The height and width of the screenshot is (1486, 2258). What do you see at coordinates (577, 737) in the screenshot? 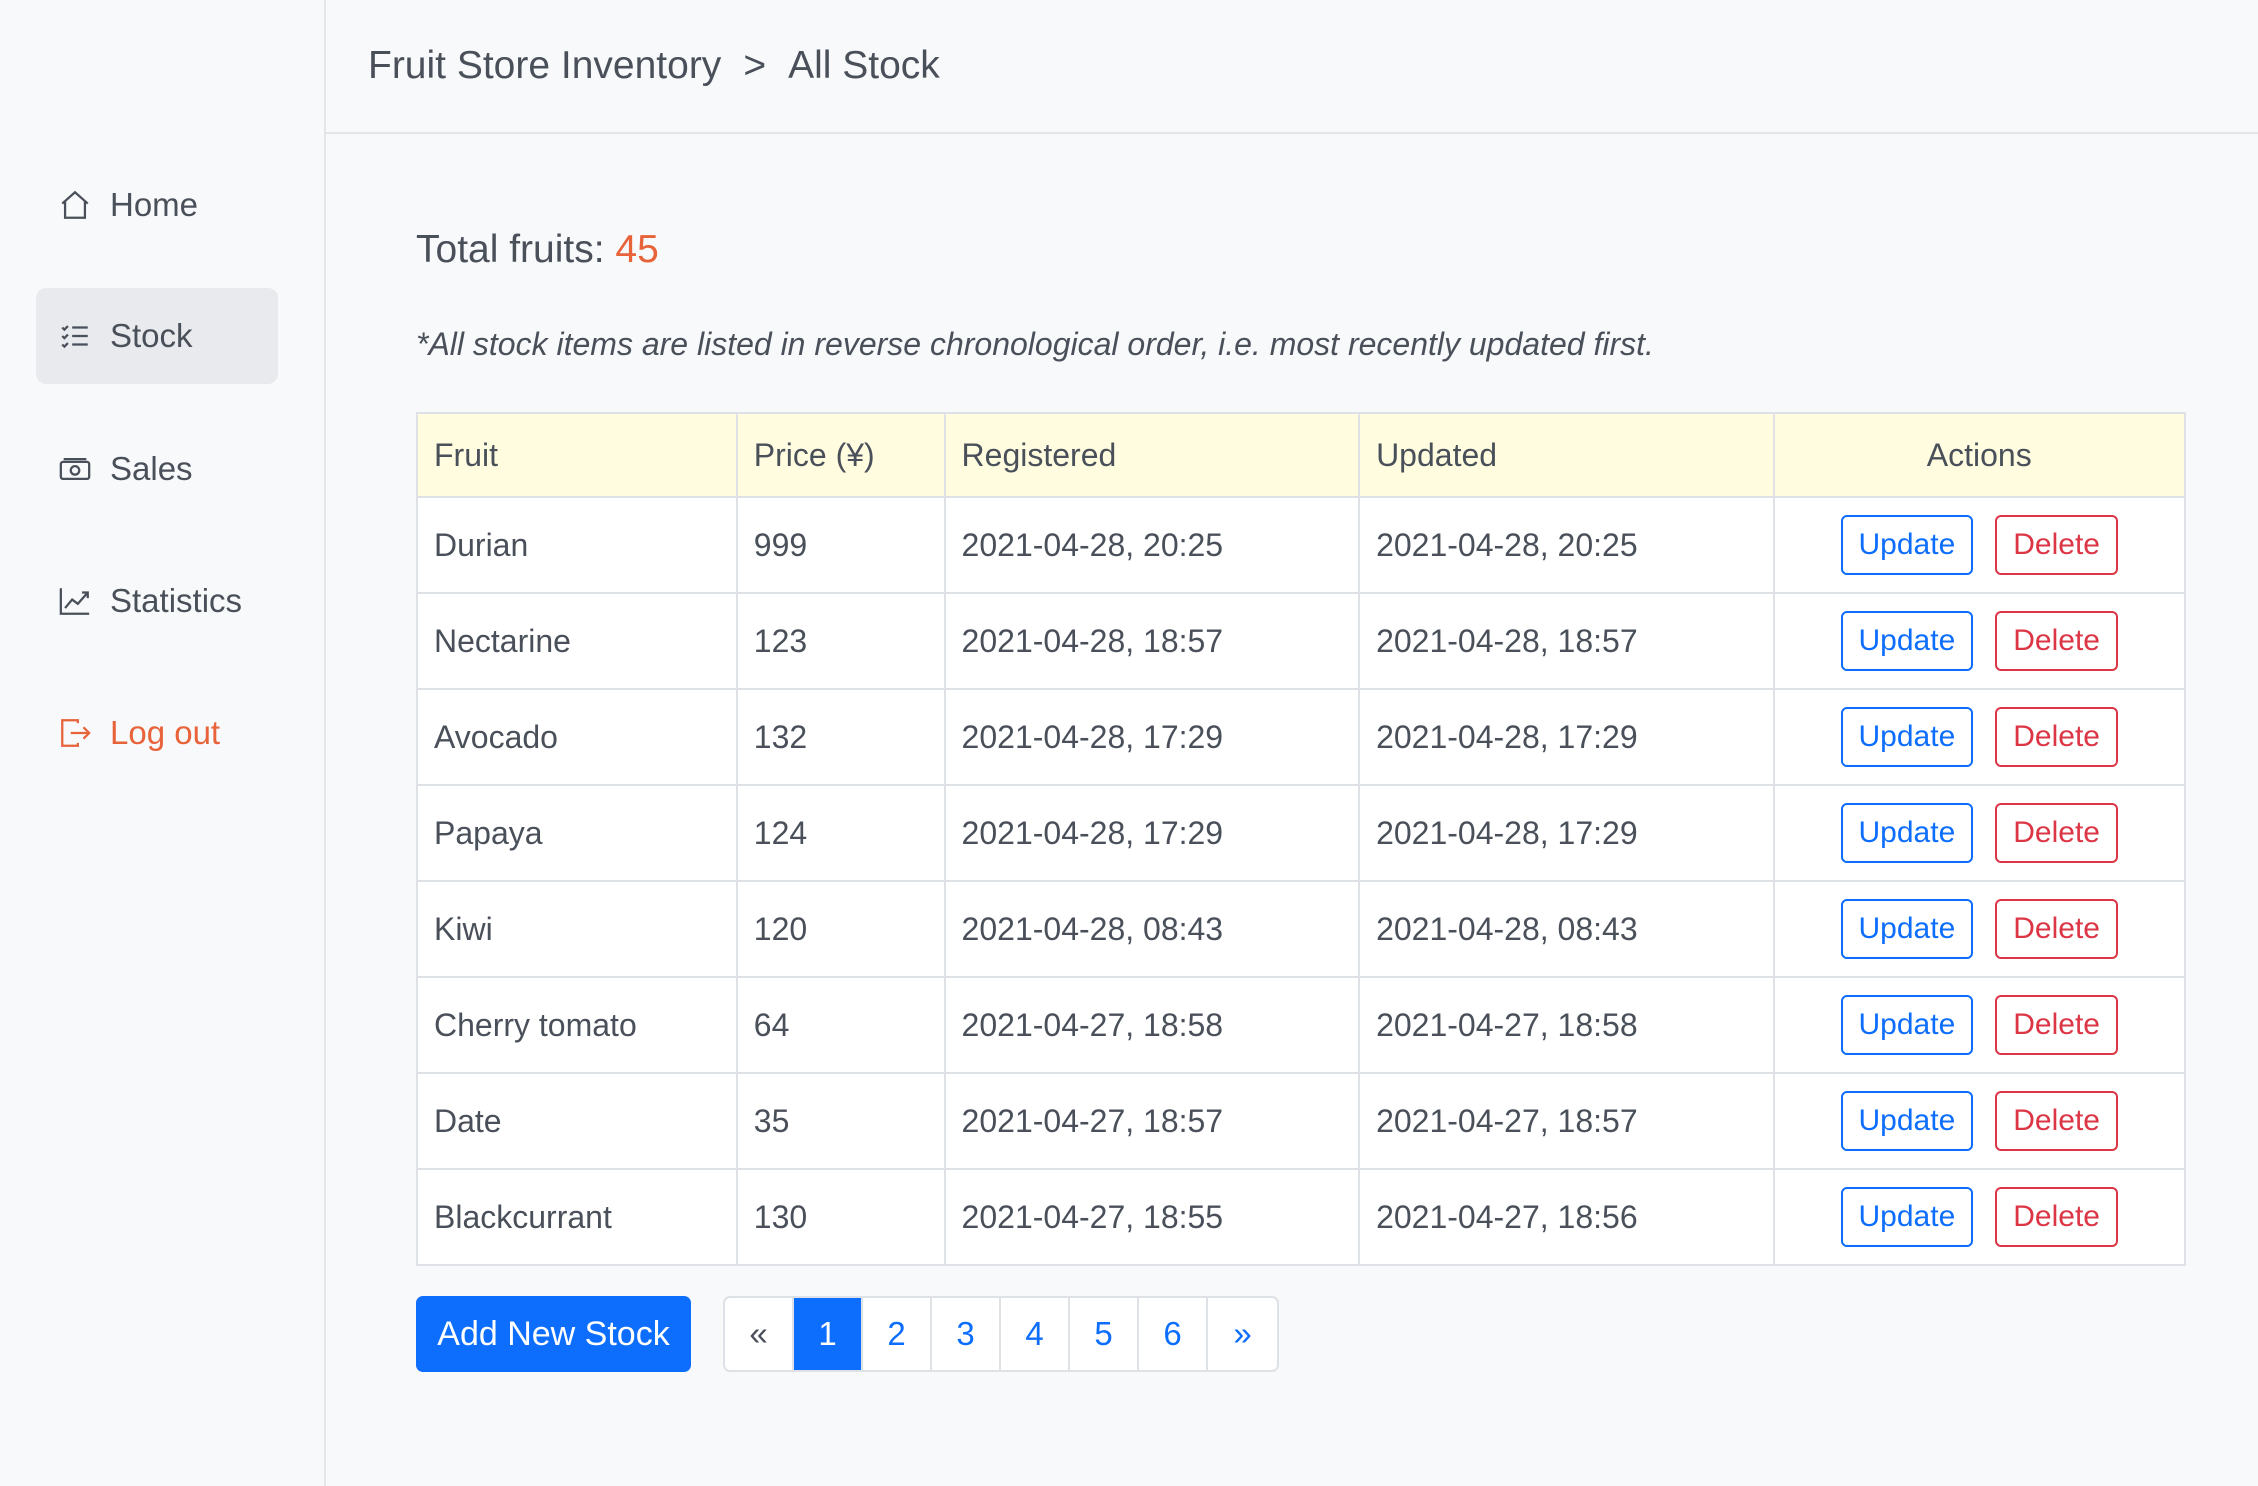
I see `fruit-cell: Avocado` at bounding box center [577, 737].